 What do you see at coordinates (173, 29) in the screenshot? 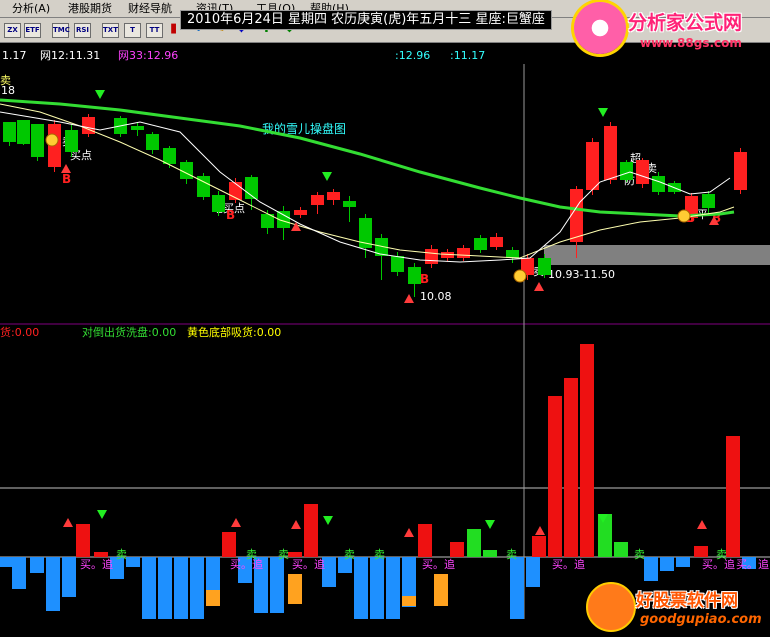
I see `chart-icon: ▮` at bounding box center [173, 29].